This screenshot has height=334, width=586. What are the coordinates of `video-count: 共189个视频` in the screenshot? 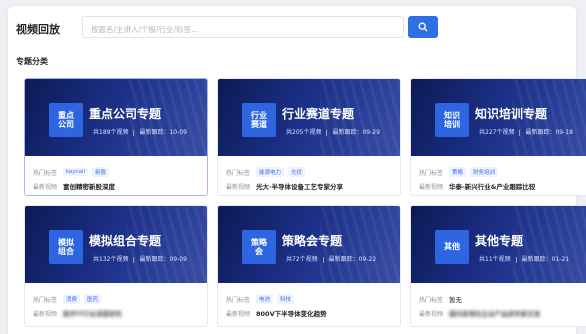 It's located at (111, 132).